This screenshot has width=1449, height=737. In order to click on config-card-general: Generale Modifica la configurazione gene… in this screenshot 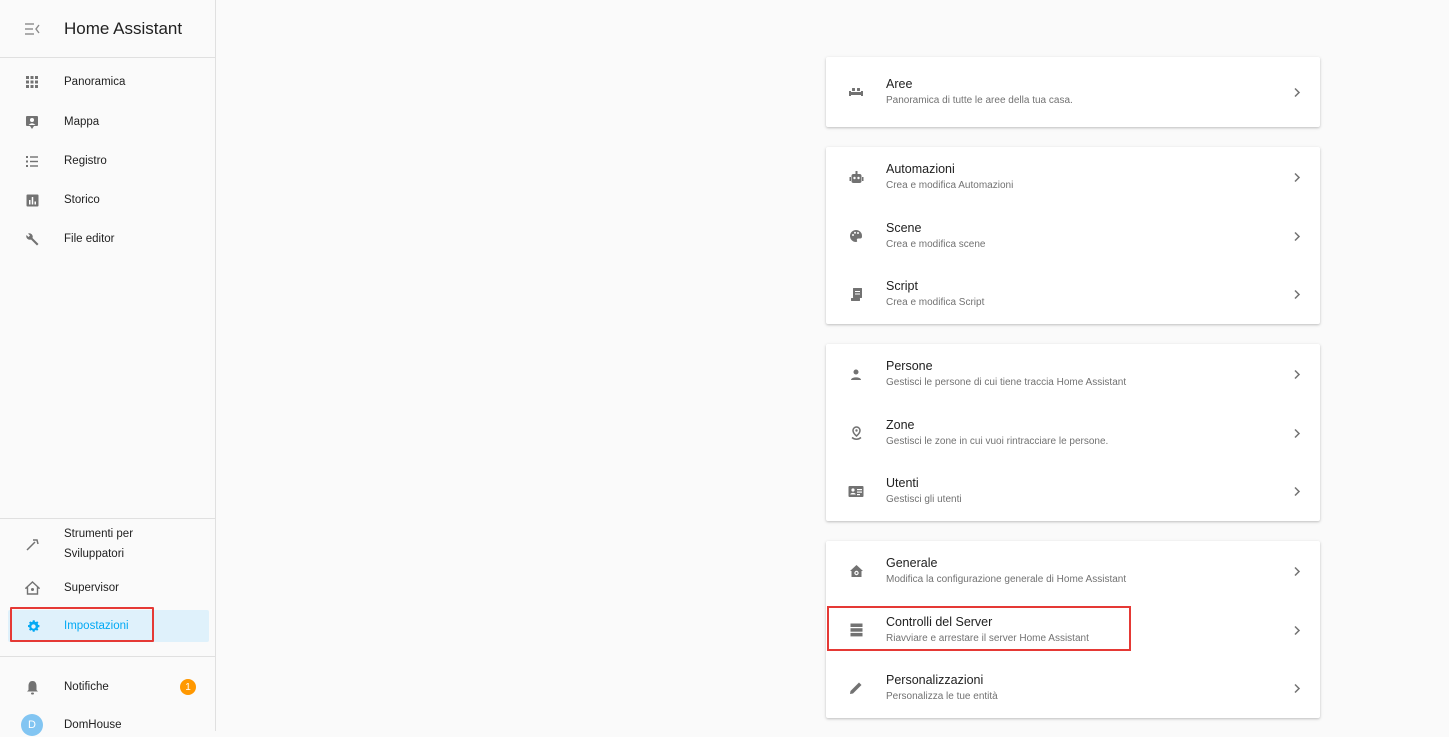, I will do `click(1073, 629)`.